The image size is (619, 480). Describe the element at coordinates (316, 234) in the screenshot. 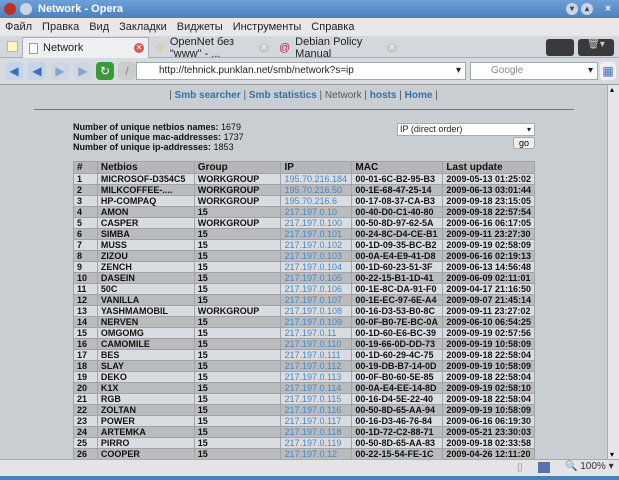

I see `cell-ip: 217.197.0.101` at that location.